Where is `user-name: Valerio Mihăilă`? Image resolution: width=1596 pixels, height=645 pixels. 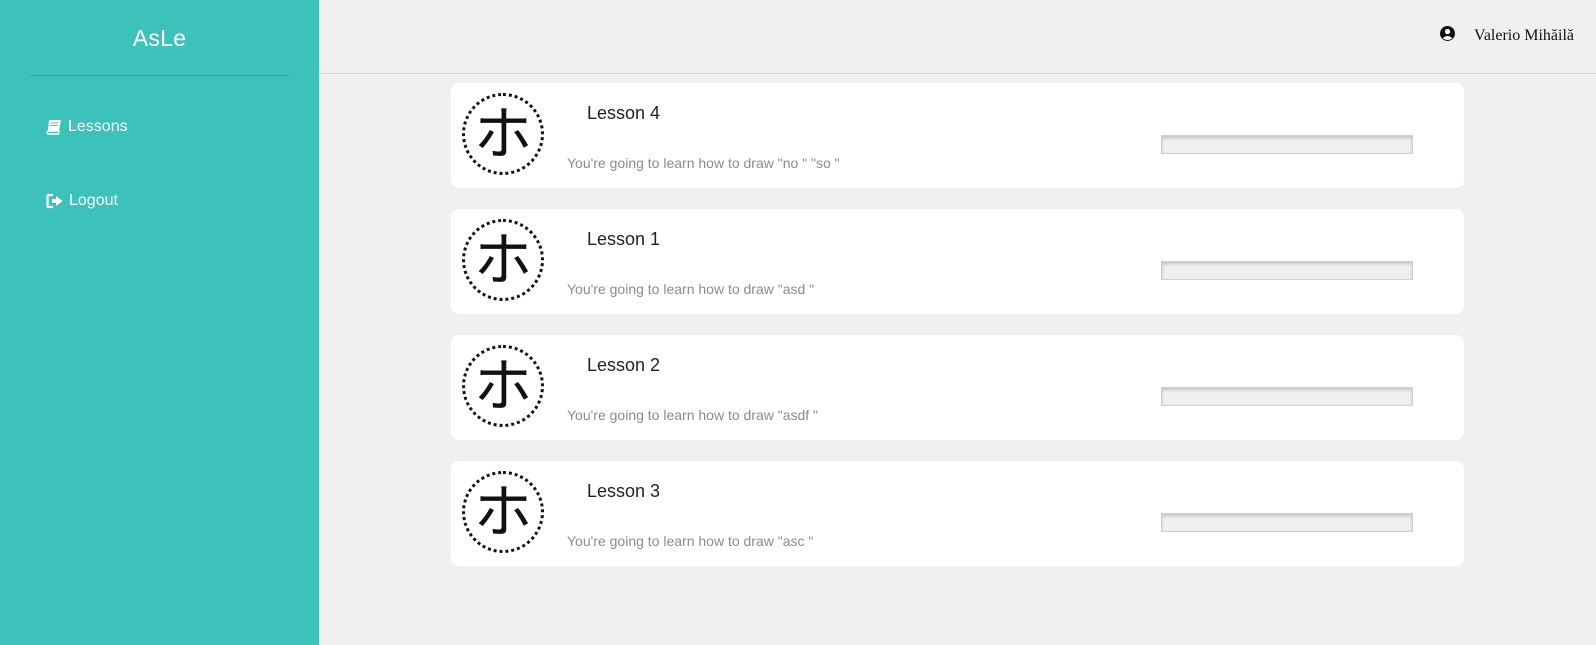 user-name: Valerio Mihăilă is located at coordinates (1524, 35).